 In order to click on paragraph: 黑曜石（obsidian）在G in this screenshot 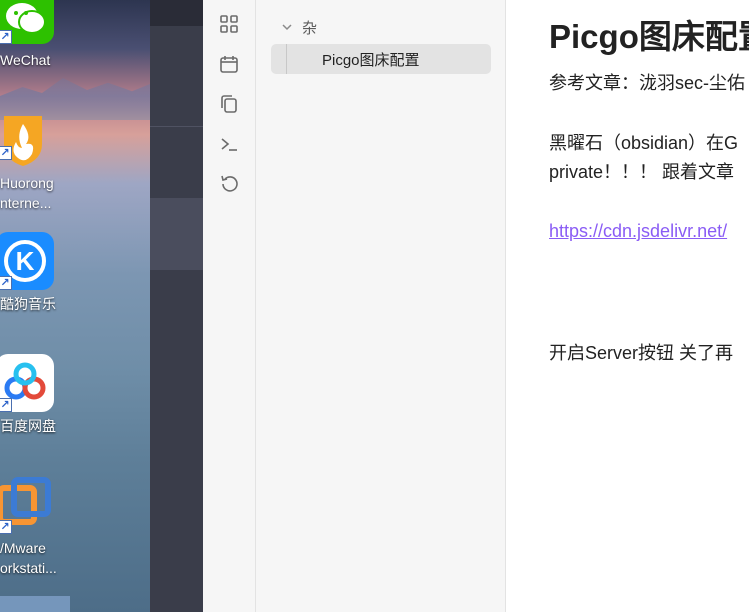, I will do `click(644, 143)`.